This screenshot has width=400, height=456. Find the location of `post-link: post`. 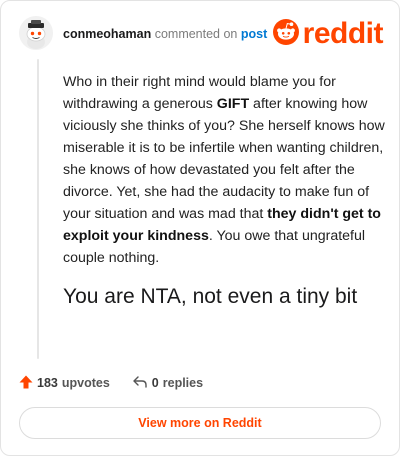

post-link: post is located at coordinates (254, 34).